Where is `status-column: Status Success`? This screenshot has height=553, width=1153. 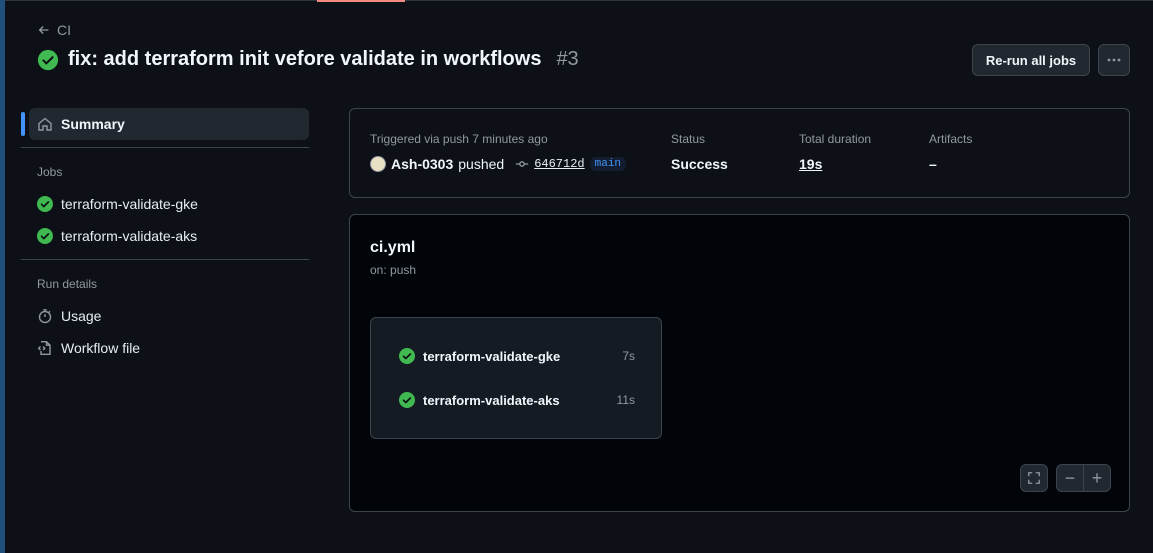 status-column: Status Success is located at coordinates (699, 152).